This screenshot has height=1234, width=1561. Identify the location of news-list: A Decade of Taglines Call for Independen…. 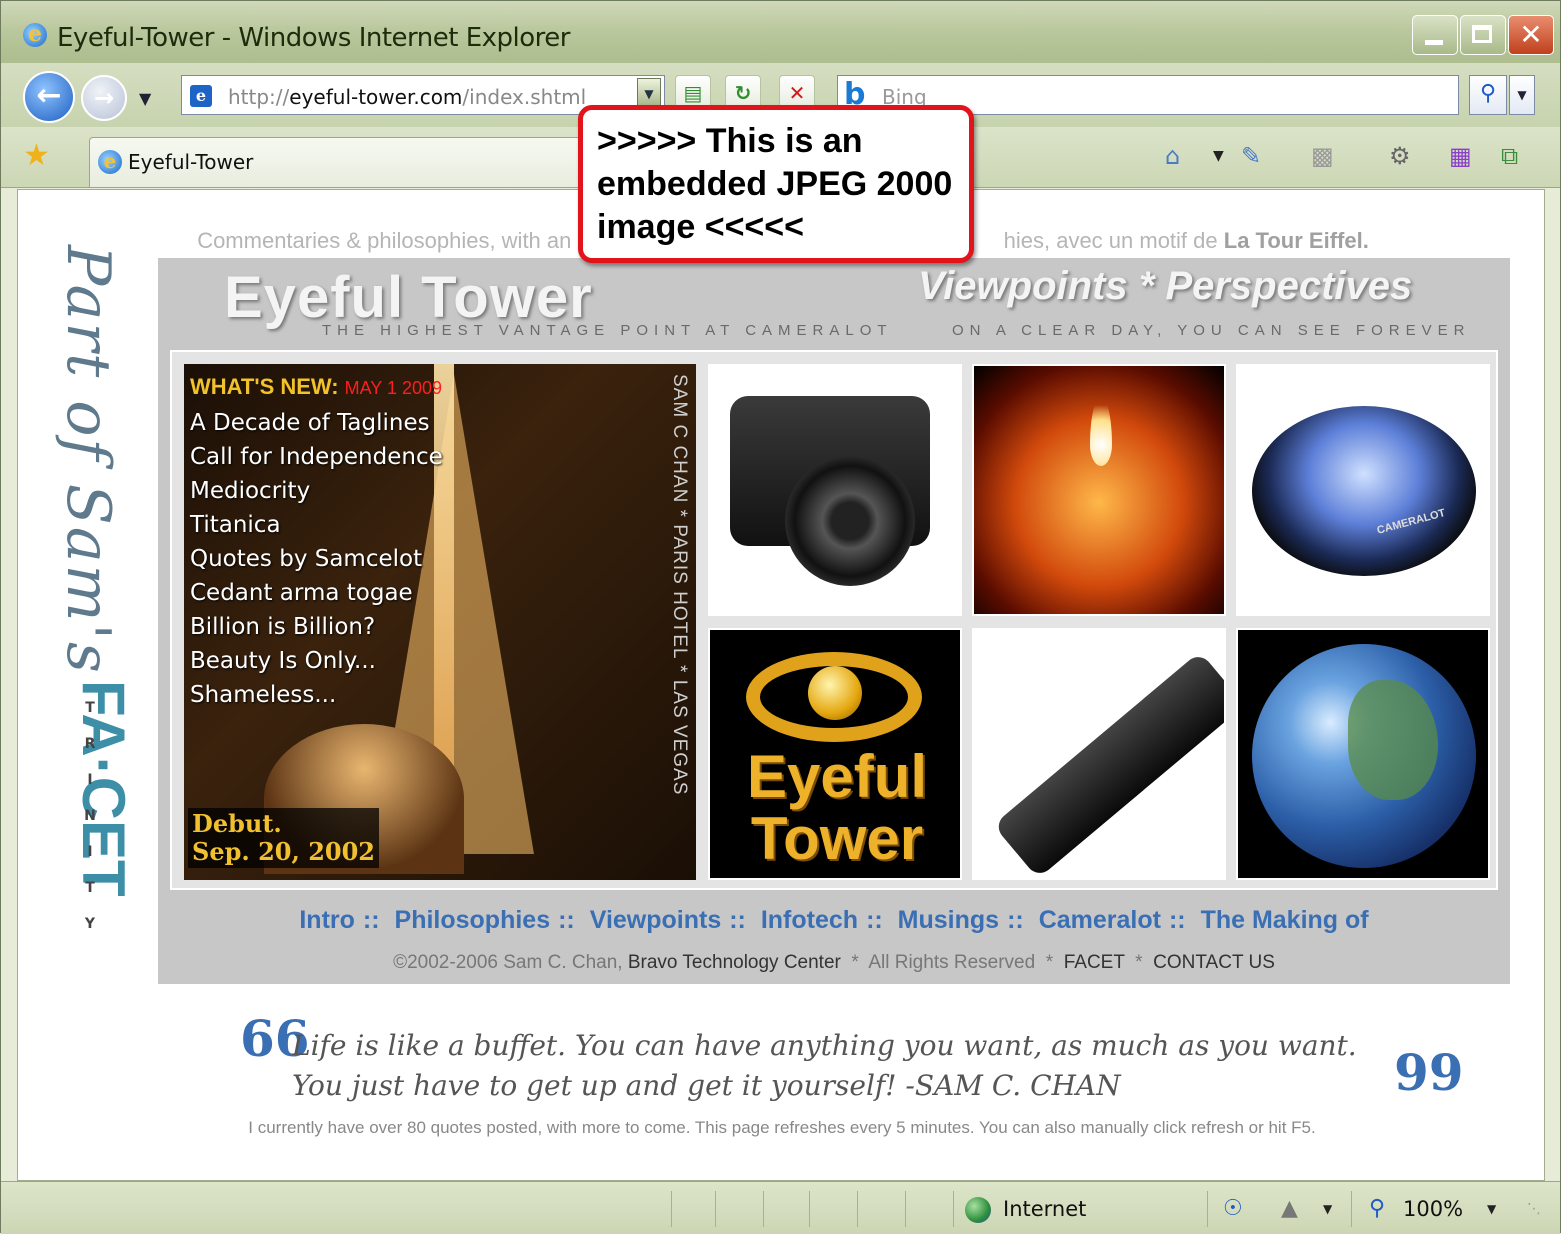
(316, 559).